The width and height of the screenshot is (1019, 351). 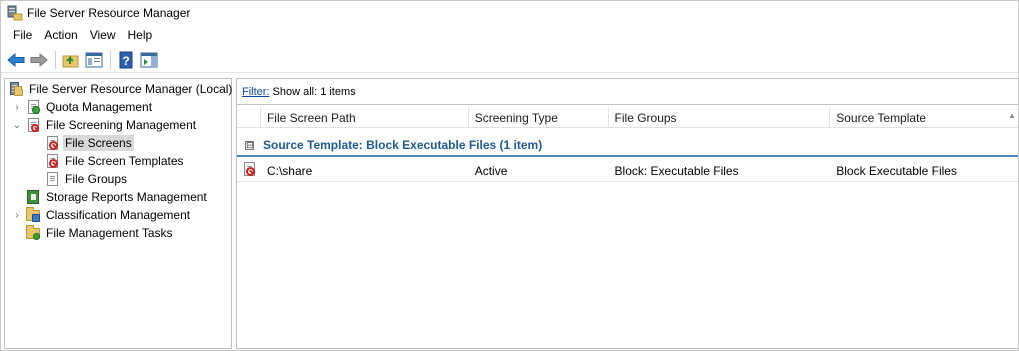 I want to click on window-title: File Server Resource Manager, so click(x=109, y=13).